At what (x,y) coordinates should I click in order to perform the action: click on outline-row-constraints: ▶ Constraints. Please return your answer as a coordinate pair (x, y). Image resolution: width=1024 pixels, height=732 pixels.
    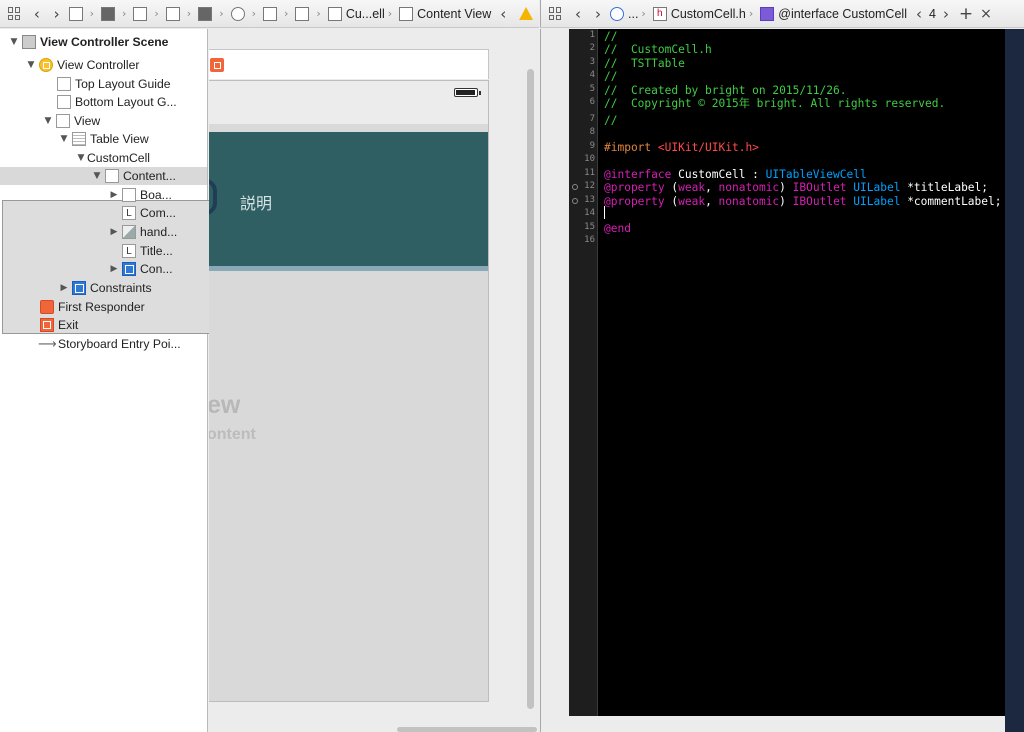
    Looking at the image, I should click on (103, 288).